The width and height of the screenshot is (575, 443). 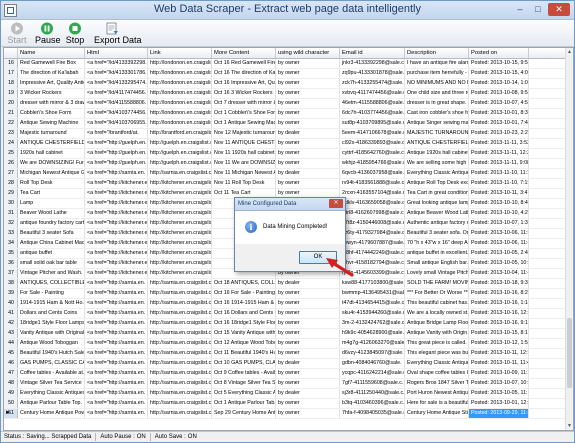 I want to click on cell-description: Antique Vanity with Origin., so click(x=437, y=333).